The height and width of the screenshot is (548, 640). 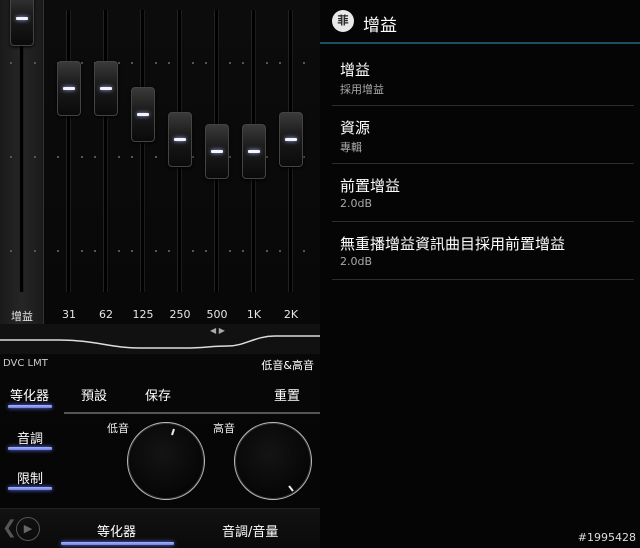 What do you see at coordinates (254, 314) in the screenshot?
I see `band-label: 1K` at bounding box center [254, 314].